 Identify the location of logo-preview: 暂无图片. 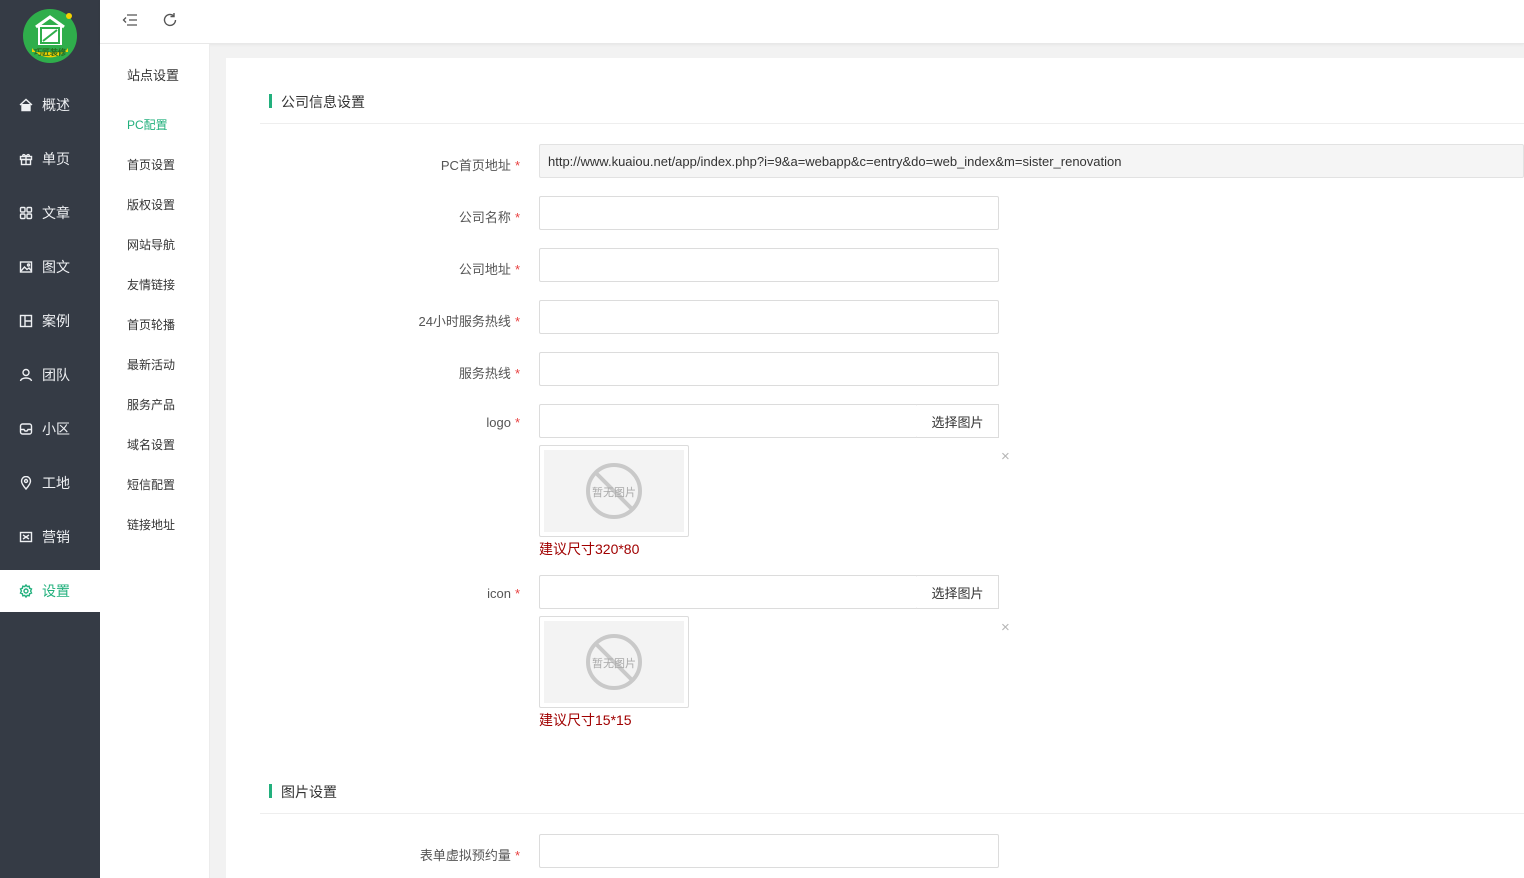
(614, 491).